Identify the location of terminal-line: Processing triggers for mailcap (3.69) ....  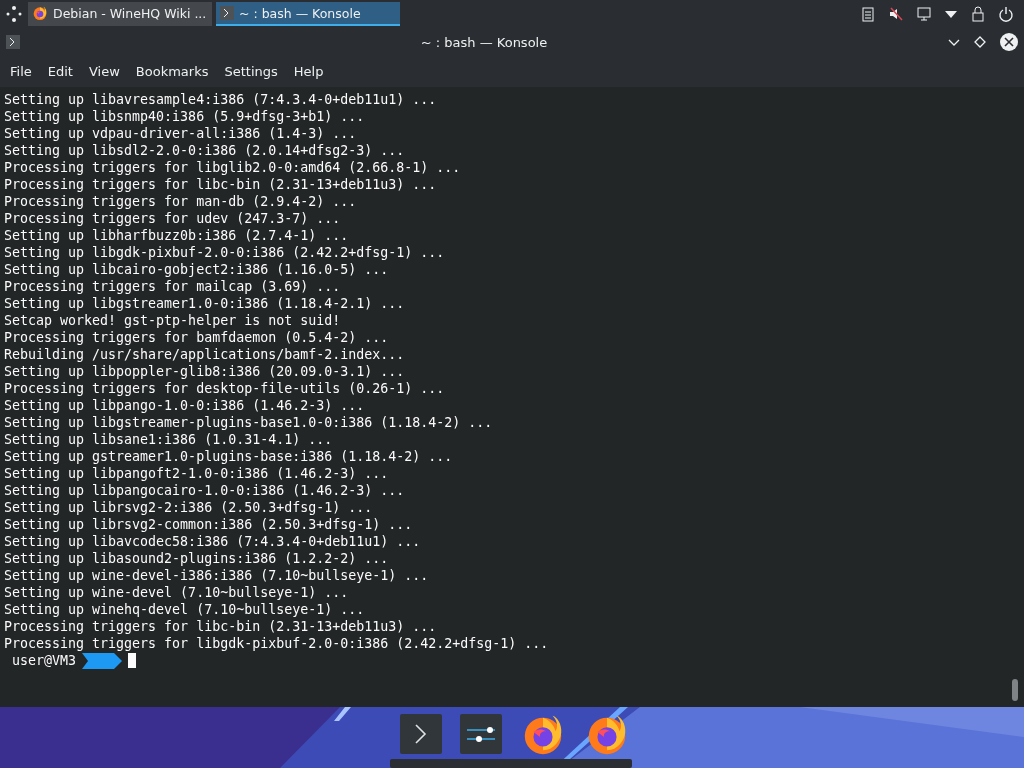
(173, 286).